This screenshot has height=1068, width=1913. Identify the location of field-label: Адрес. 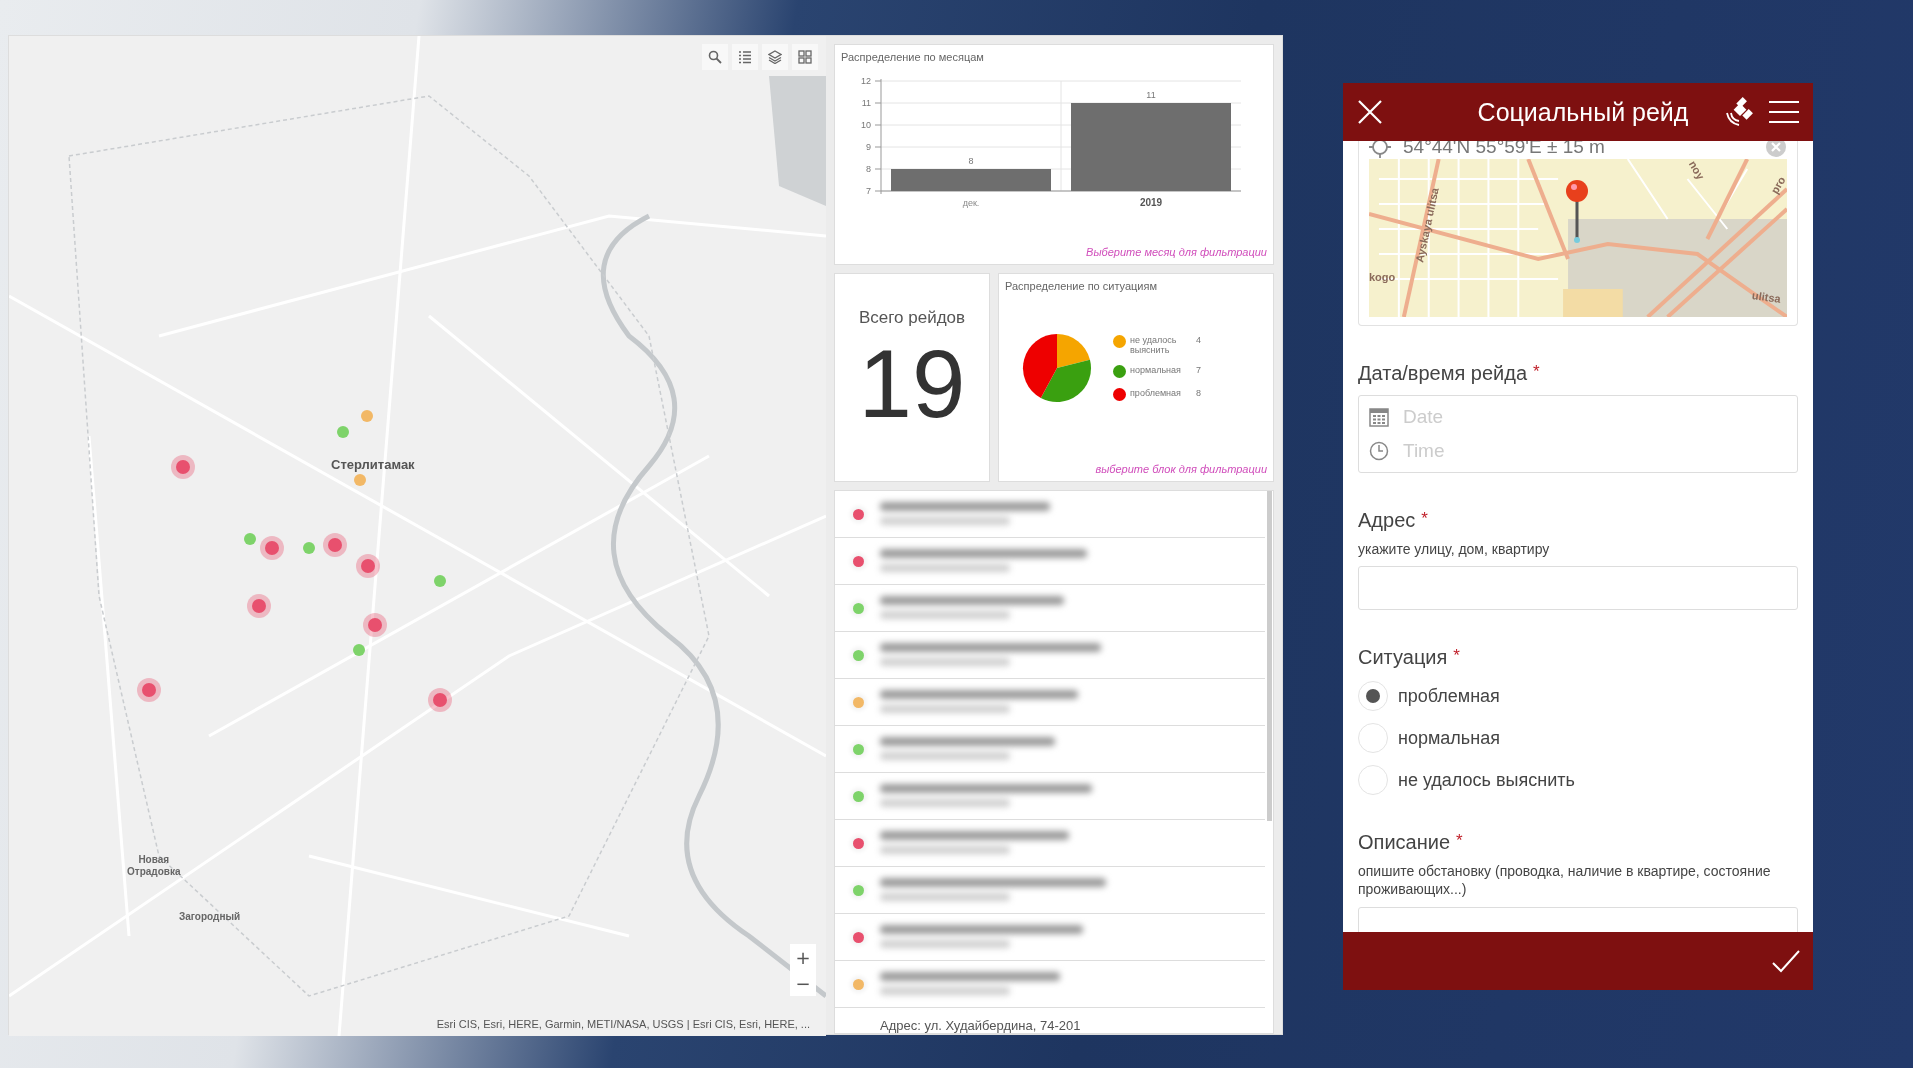
(1387, 520).